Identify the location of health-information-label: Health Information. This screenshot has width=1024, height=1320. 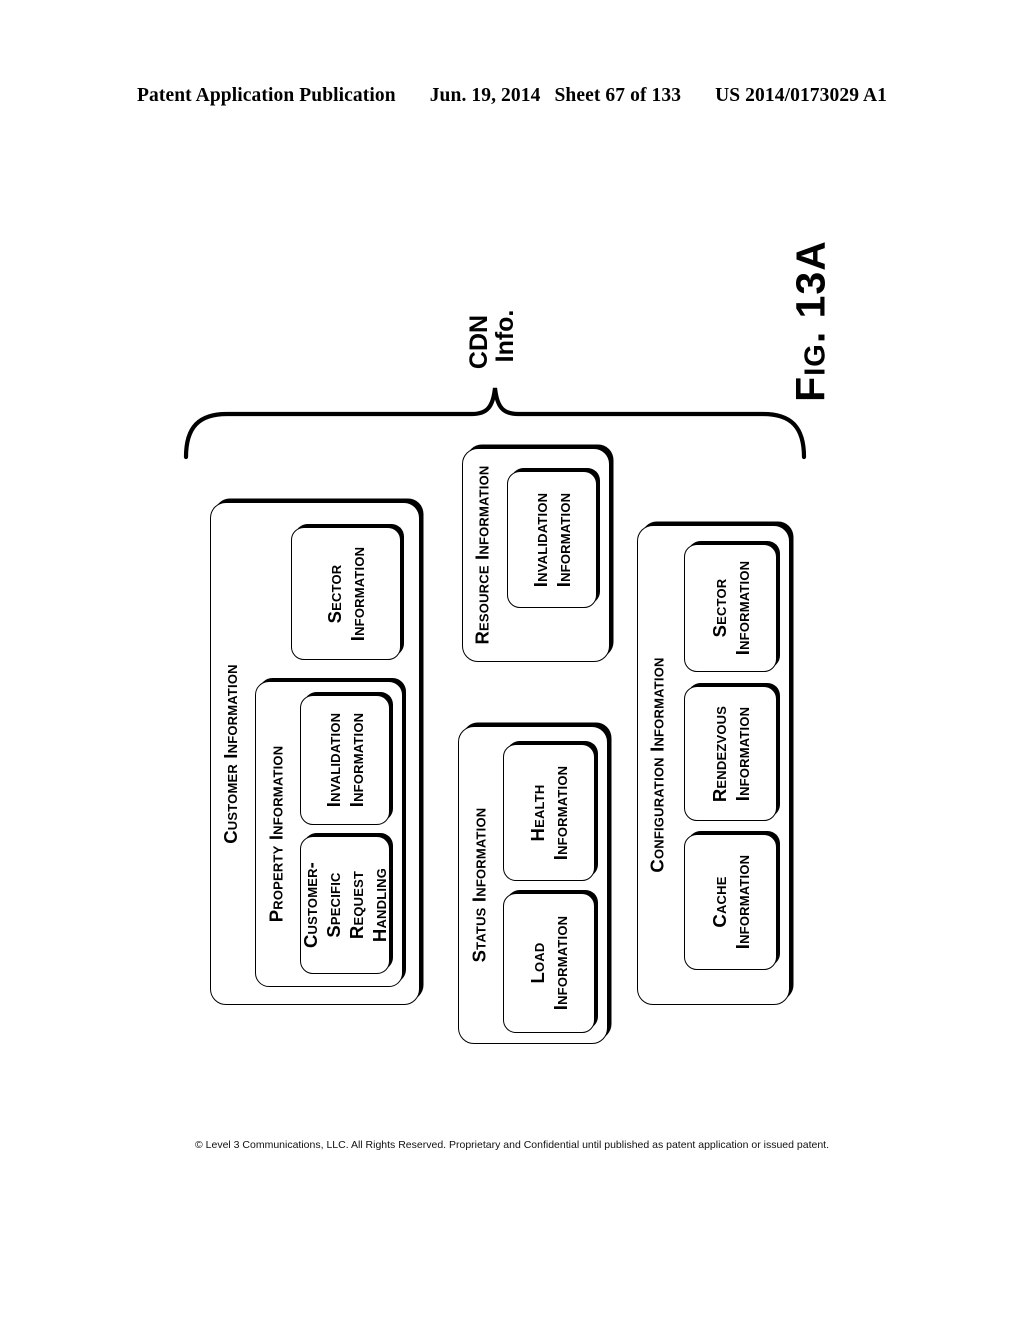
(549, 812).